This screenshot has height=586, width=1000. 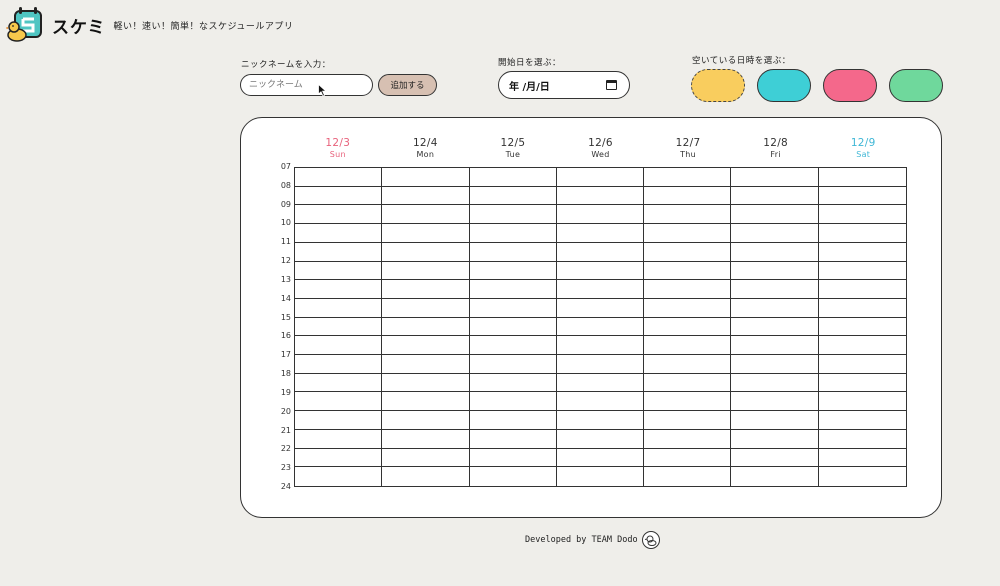 I want to click on start-date-input: 年 /月/日, so click(x=564, y=85).